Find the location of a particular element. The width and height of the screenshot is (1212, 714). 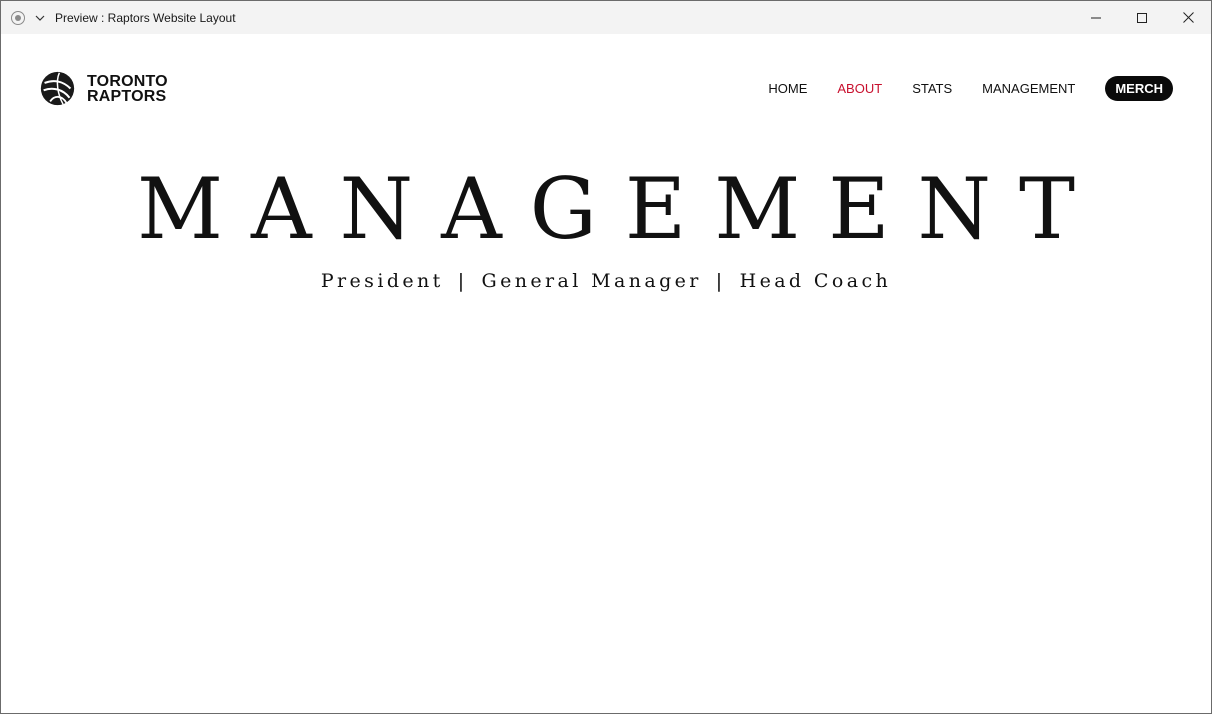

brand-logo: TORONTO RAPTORS is located at coordinates (103, 88).